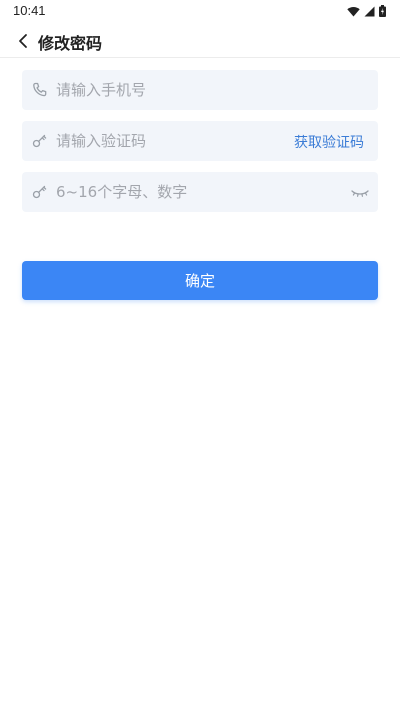  I want to click on signal-icon, so click(369, 11).